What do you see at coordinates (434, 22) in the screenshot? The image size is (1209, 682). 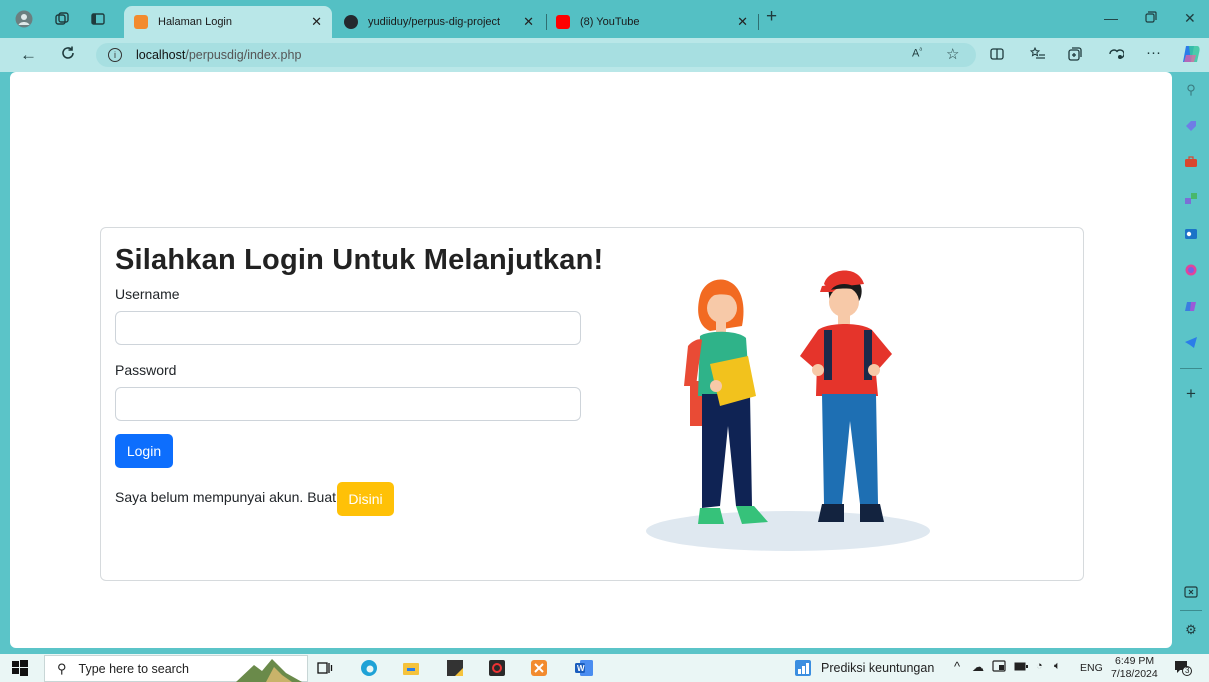 I see `tab-title: yudiiduy/perpus-dig-project` at bounding box center [434, 22].